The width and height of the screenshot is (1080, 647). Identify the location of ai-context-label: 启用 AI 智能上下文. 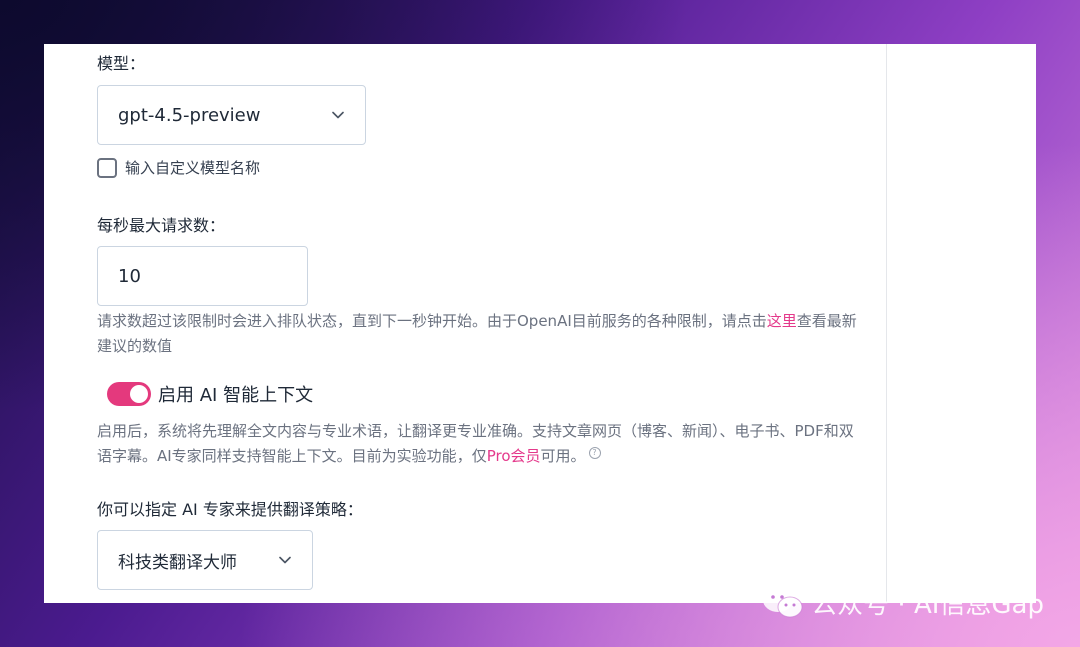
(236, 395).